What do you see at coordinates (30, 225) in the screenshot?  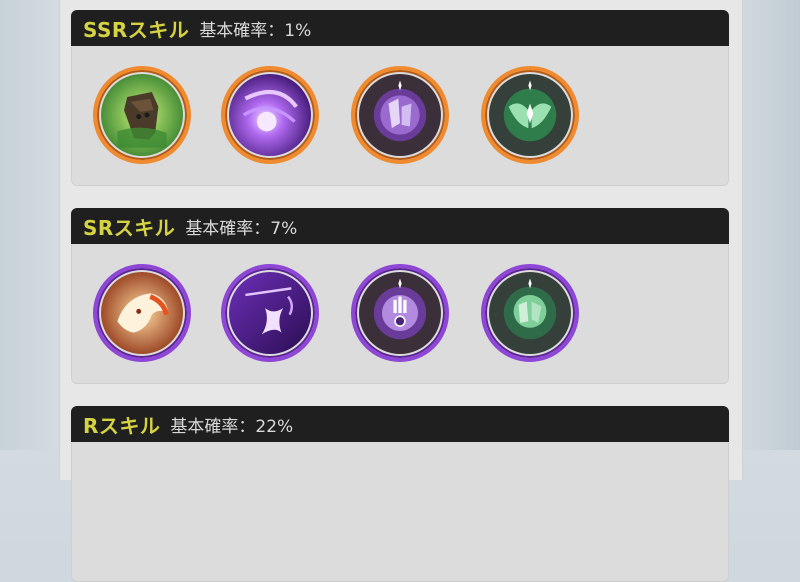 I see `background-left` at bounding box center [30, 225].